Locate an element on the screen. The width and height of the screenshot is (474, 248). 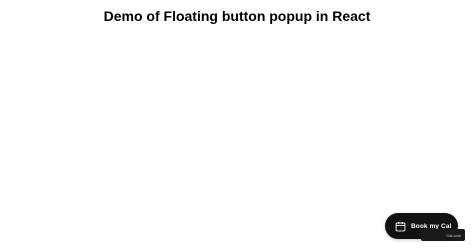
cal-badge-text: Cal.com is located at coordinates (453, 235).